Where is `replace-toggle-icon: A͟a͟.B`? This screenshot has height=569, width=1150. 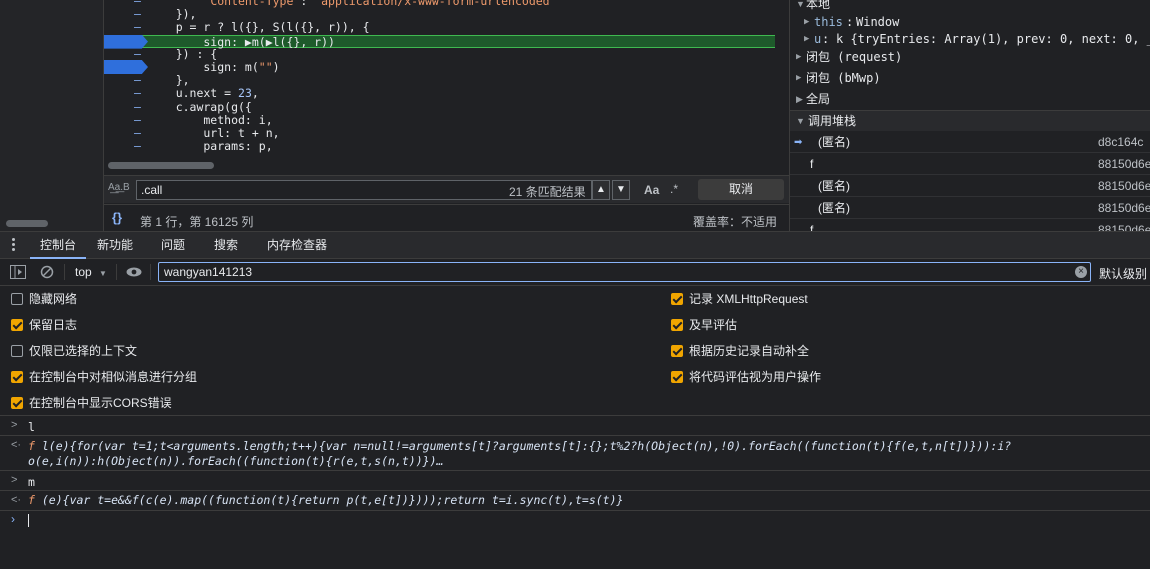
replace-toggle-icon: A͟a͟.B is located at coordinates (119, 187).